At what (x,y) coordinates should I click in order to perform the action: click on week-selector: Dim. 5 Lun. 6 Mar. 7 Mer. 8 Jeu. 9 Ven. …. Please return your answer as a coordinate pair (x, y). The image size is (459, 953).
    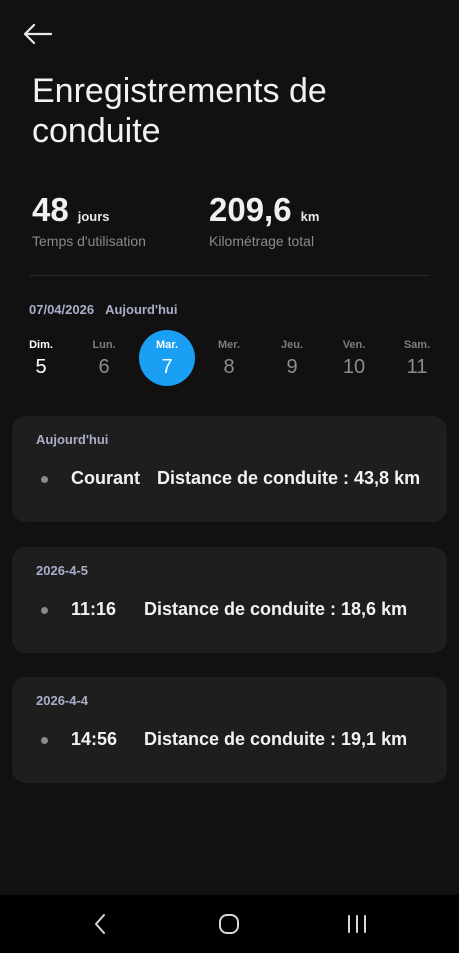
    Looking at the image, I should click on (229, 360).